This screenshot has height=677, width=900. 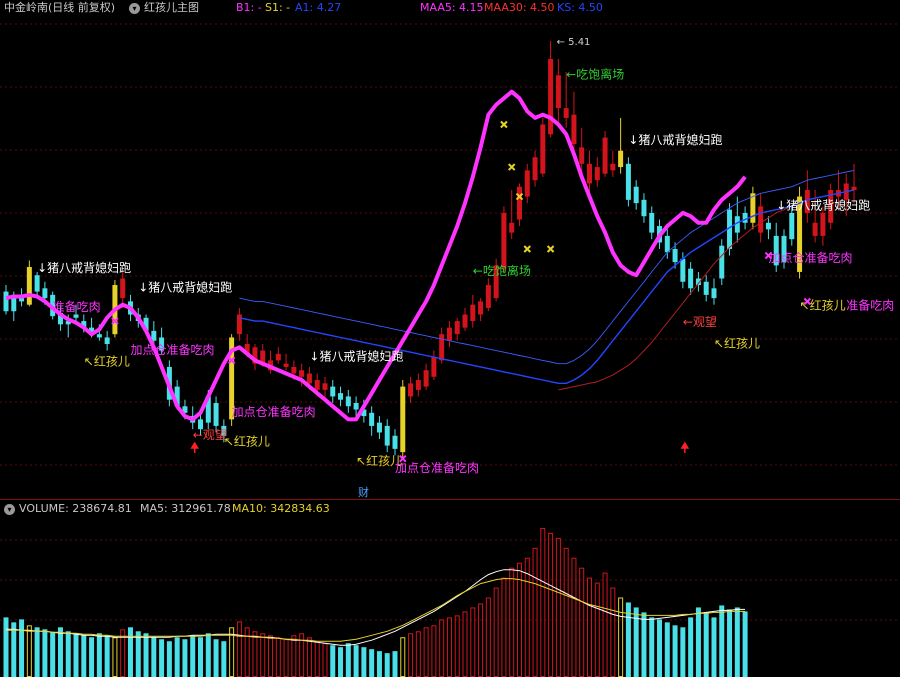 What do you see at coordinates (107, 360) in the screenshot?
I see `chart-annotation: ↖红孩儿` at bounding box center [107, 360].